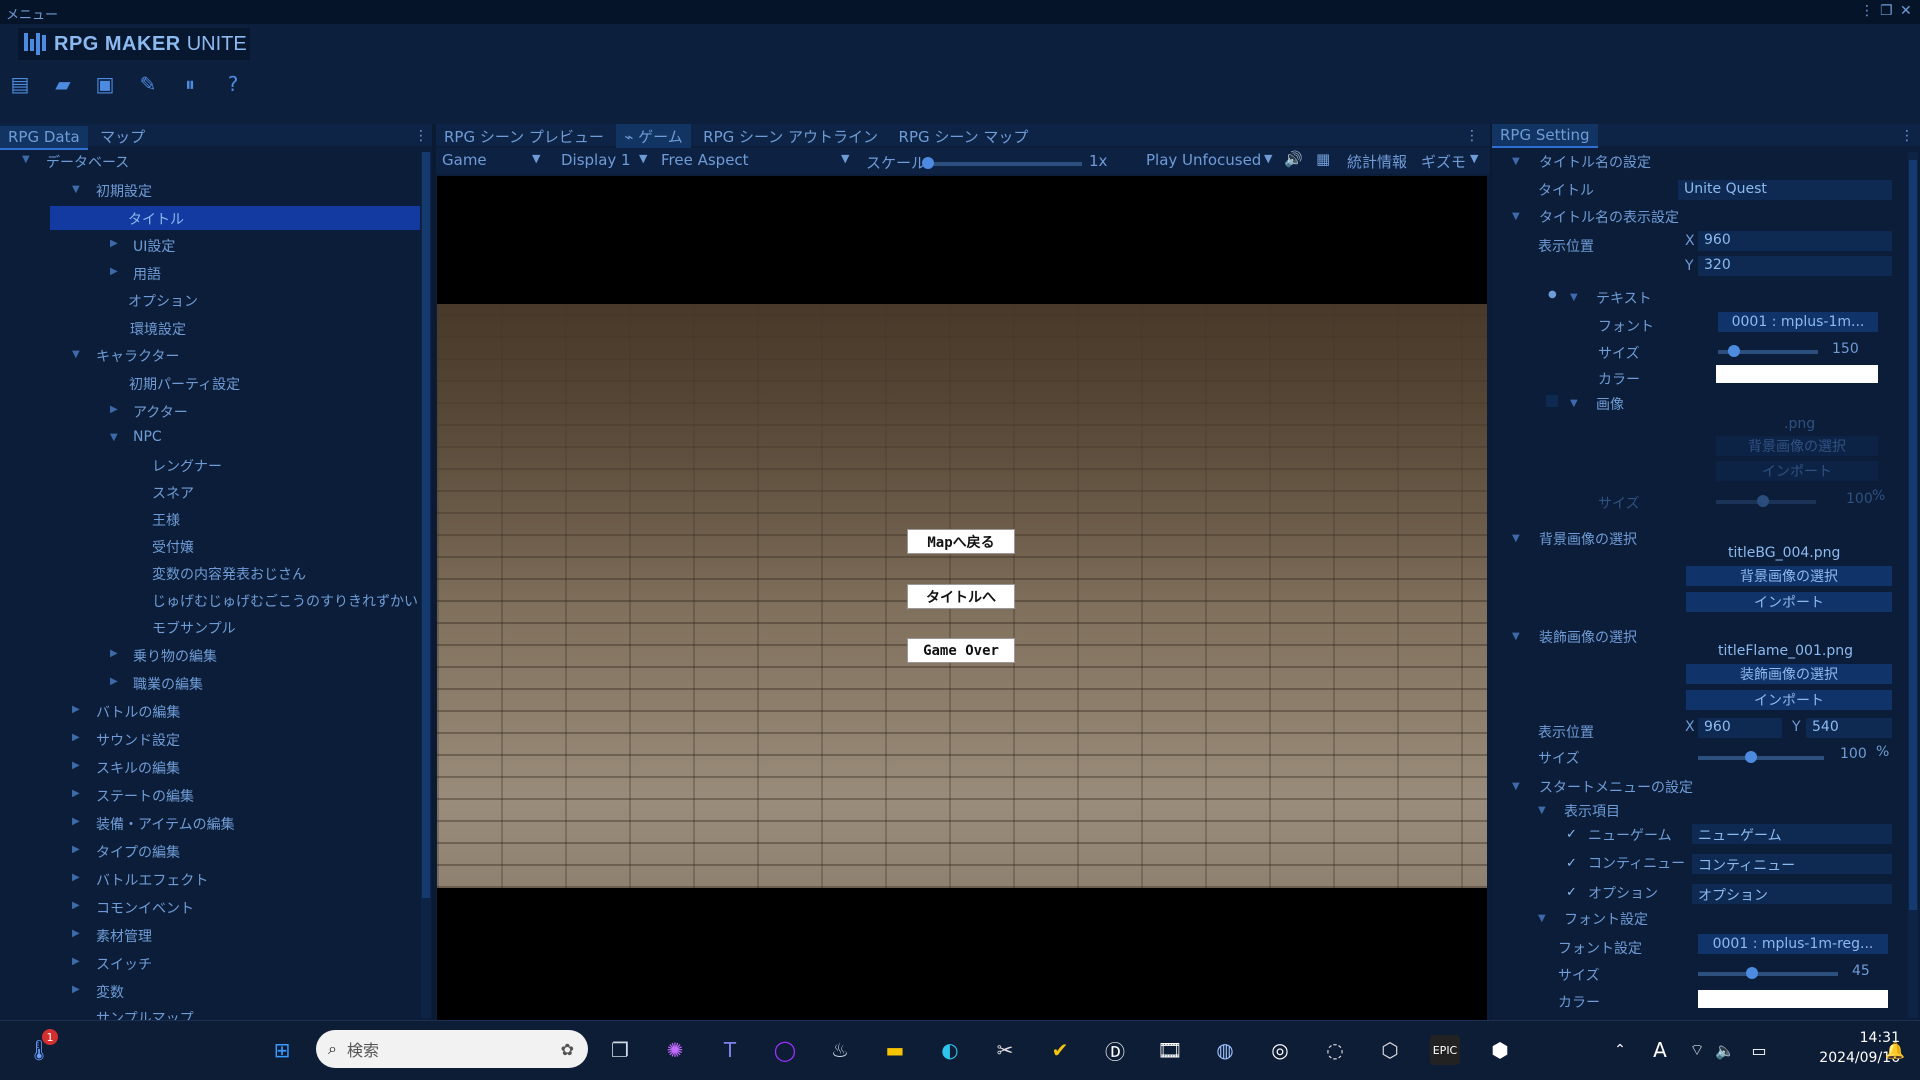  I want to click on help-icon: ?, so click(233, 84).